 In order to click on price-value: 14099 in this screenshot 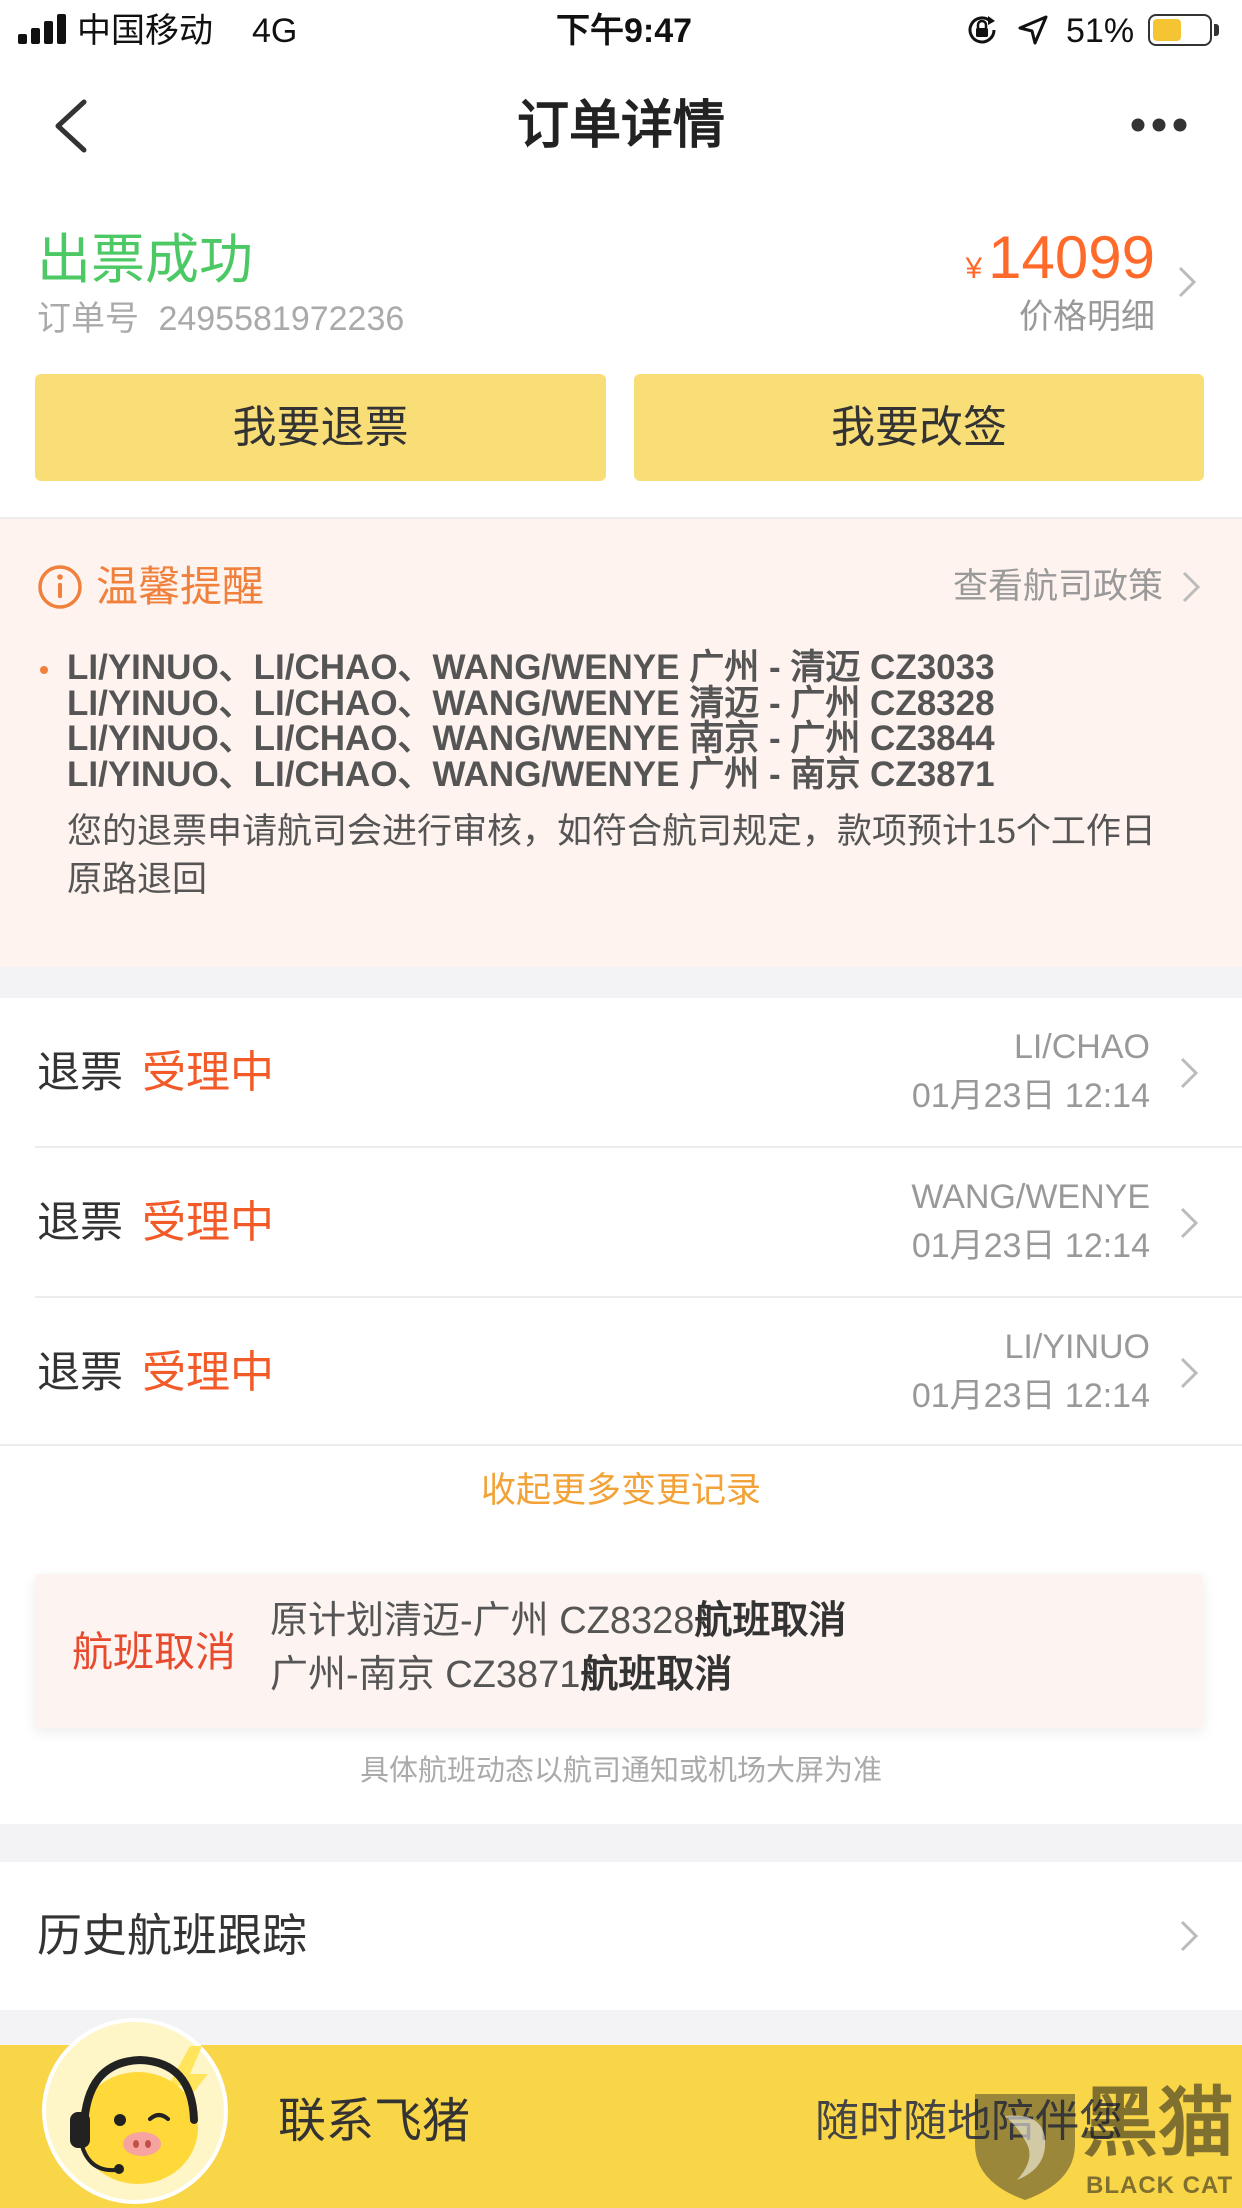, I will do `click(1071, 257)`.